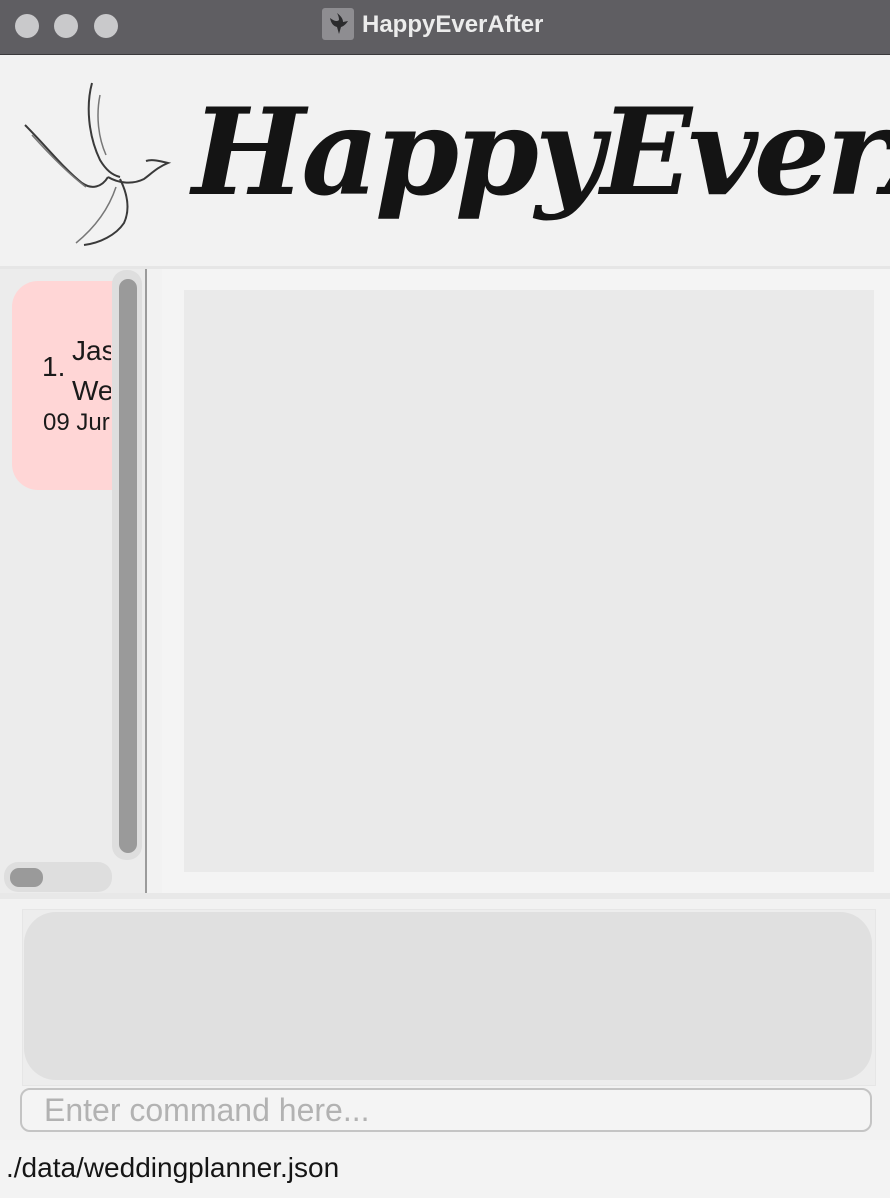 The image size is (890, 1198). What do you see at coordinates (61, 385) in the screenshot?
I see `list-item: 1. Jas We 09 Jur` at bounding box center [61, 385].